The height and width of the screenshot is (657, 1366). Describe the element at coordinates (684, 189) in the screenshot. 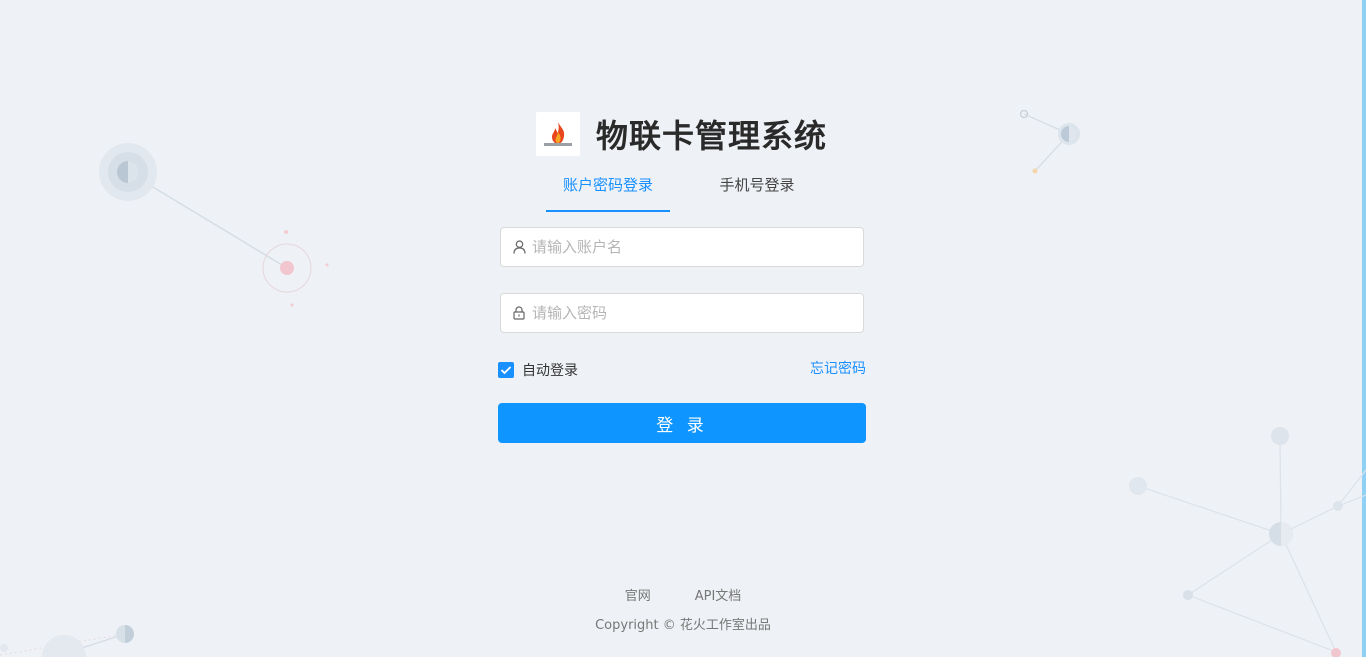

I see `login-method-tabs: 账户密码登录 手机号登录` at that location.